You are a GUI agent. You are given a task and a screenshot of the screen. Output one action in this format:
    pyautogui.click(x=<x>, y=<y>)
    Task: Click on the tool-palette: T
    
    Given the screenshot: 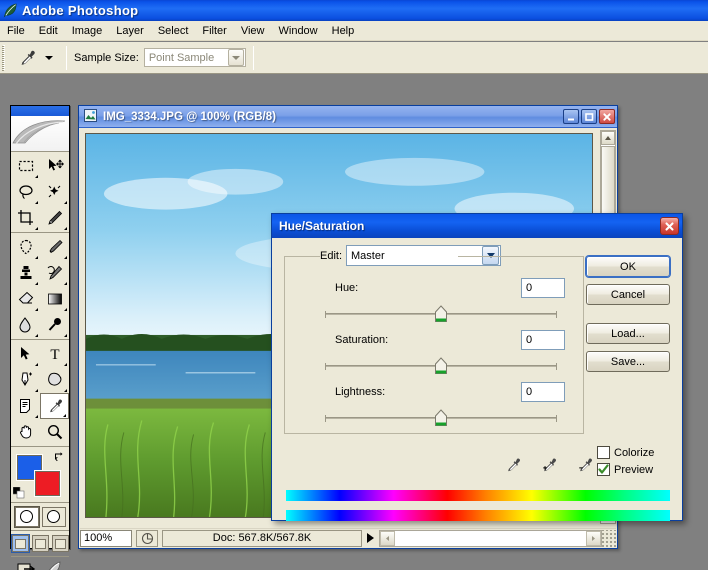 What is the action you would take?
    pyautogui.click(x=40, y=337)
    